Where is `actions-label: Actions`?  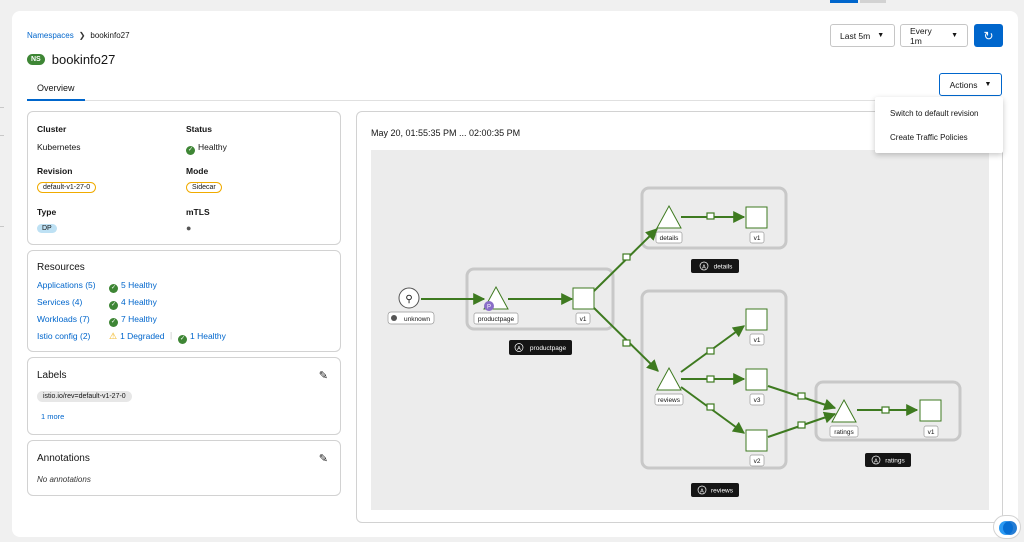 actions-label: Actions is located at coordinates (963, 84).